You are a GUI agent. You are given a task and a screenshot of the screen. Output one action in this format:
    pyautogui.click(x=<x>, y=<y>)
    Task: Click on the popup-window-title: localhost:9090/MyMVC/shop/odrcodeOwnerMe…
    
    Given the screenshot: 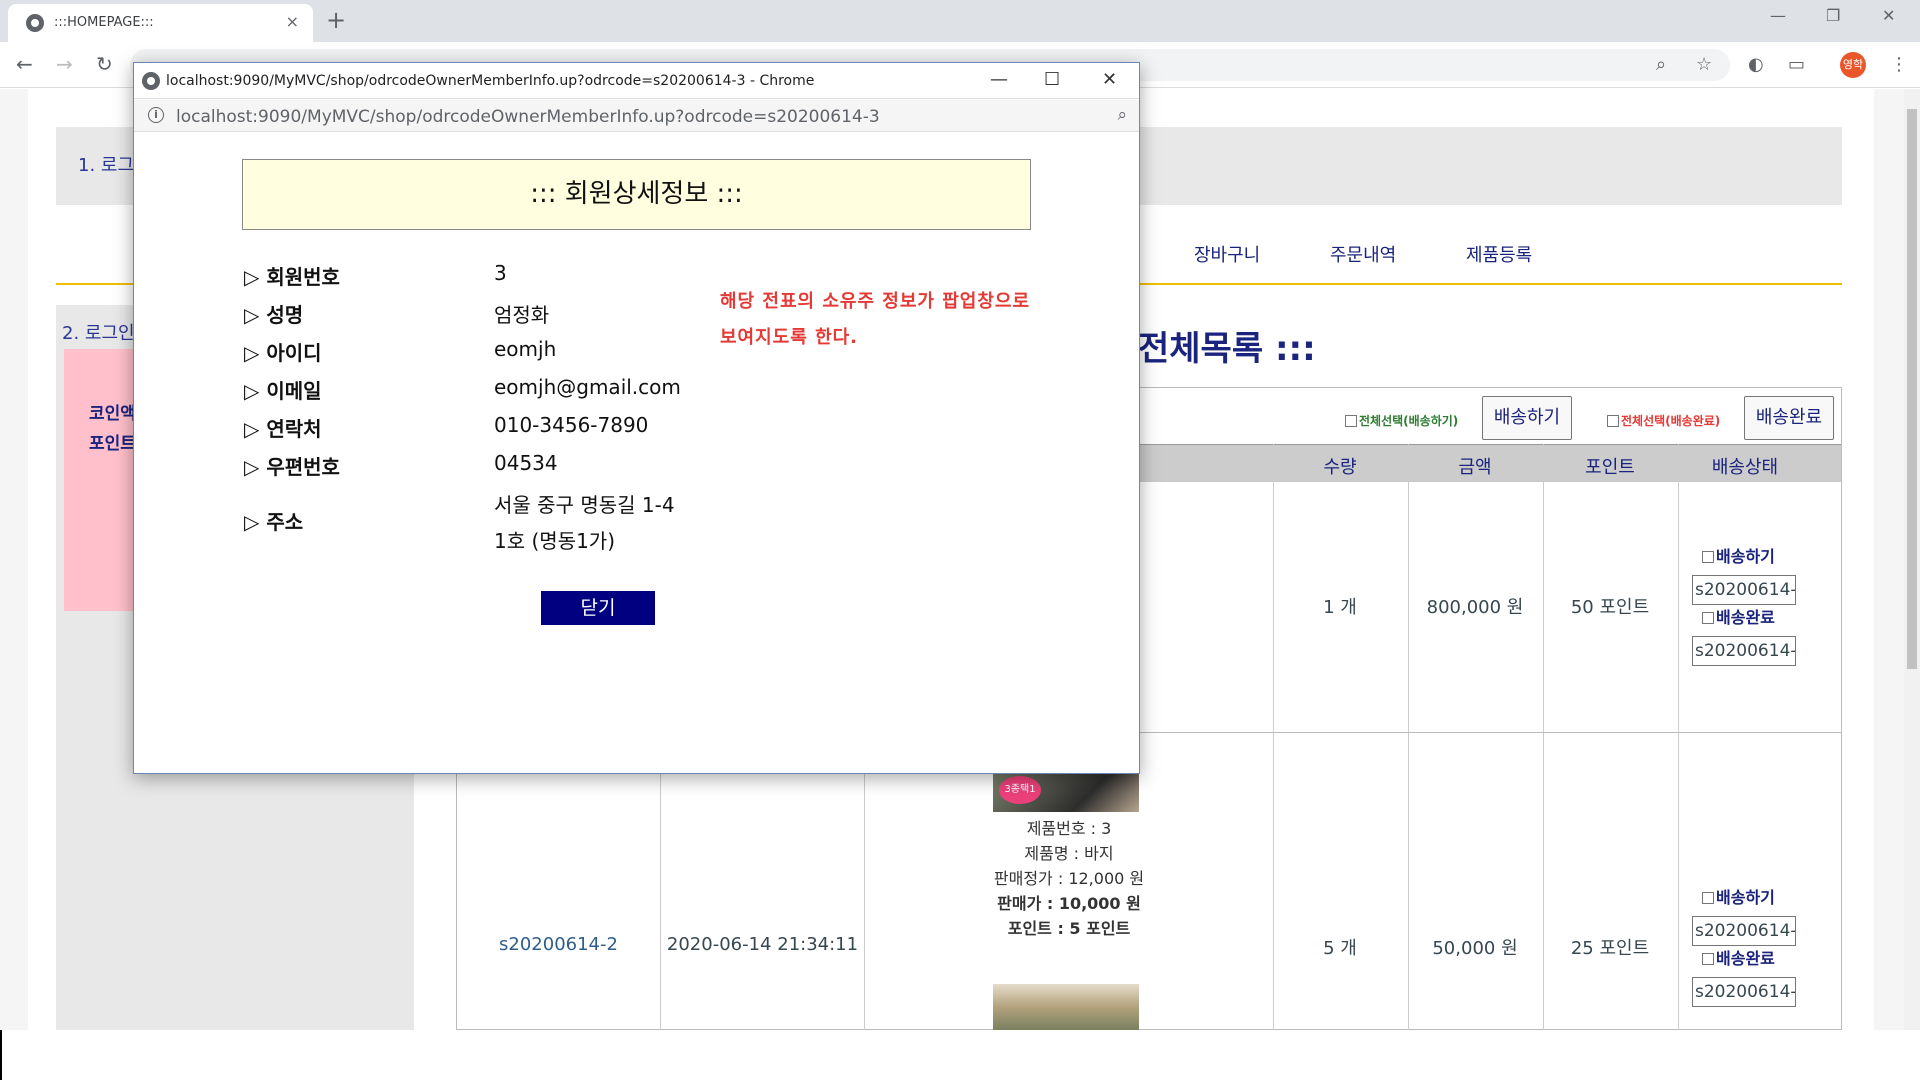 What is the action you would take?
    pyautogui.click(x=490, y=81)
    